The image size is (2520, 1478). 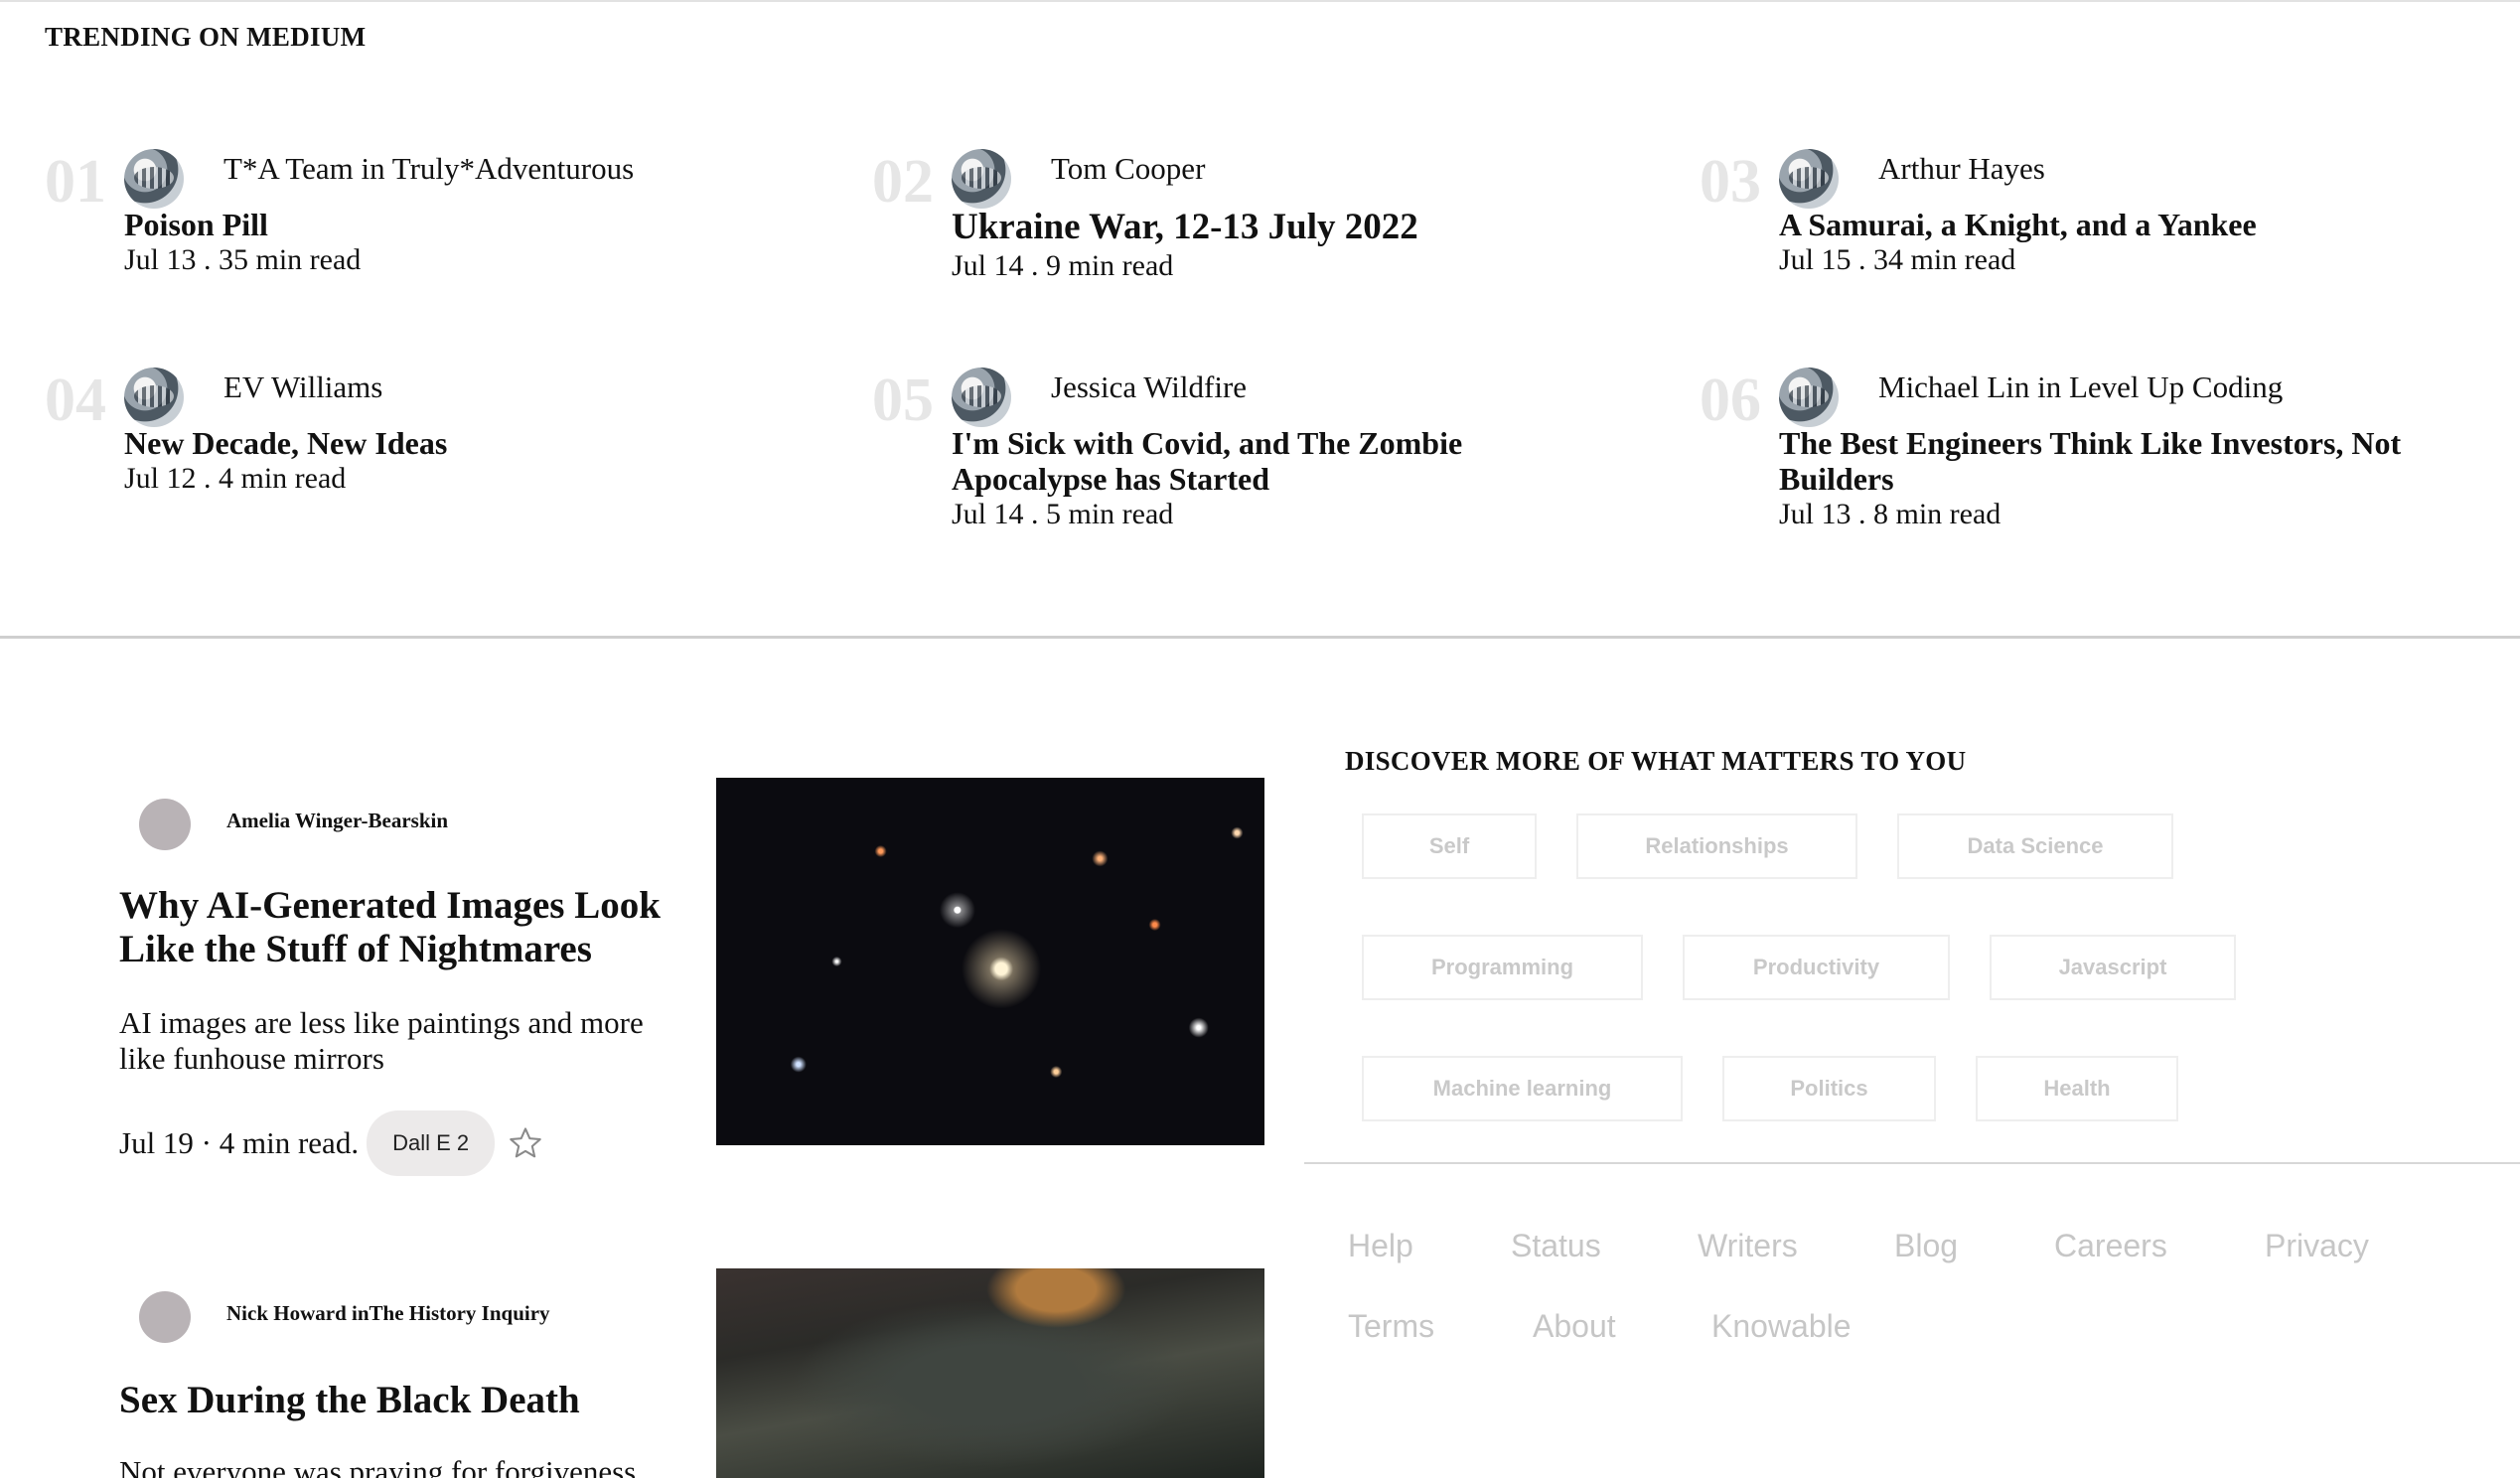 What do you see at coordinates (1574, 1326) in the screenshot?
I see `footer-link-about: About` at bounding box center [1574, 1326].